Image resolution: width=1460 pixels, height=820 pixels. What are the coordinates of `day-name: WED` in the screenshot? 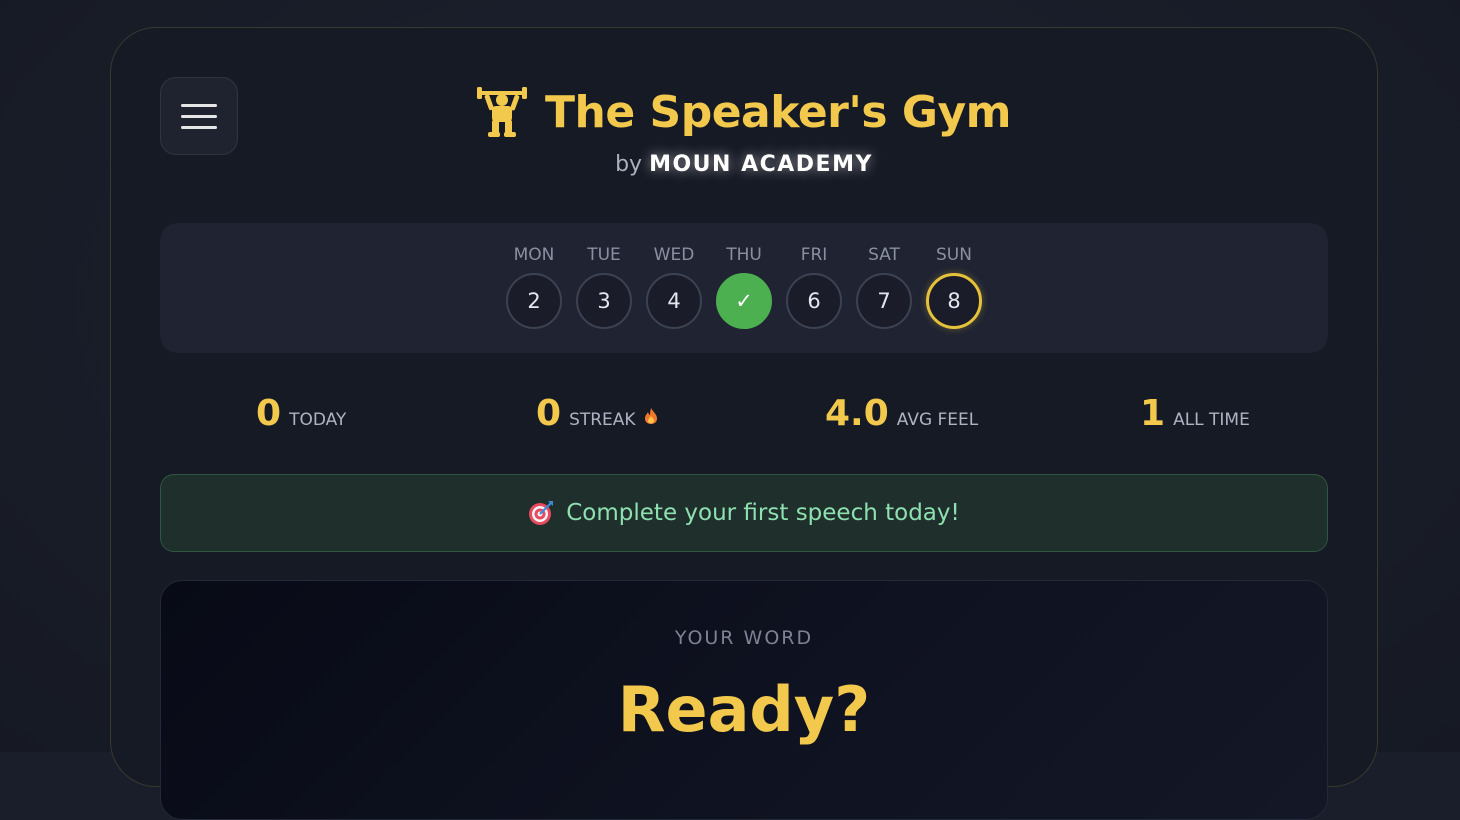 It's located at (674, 255).